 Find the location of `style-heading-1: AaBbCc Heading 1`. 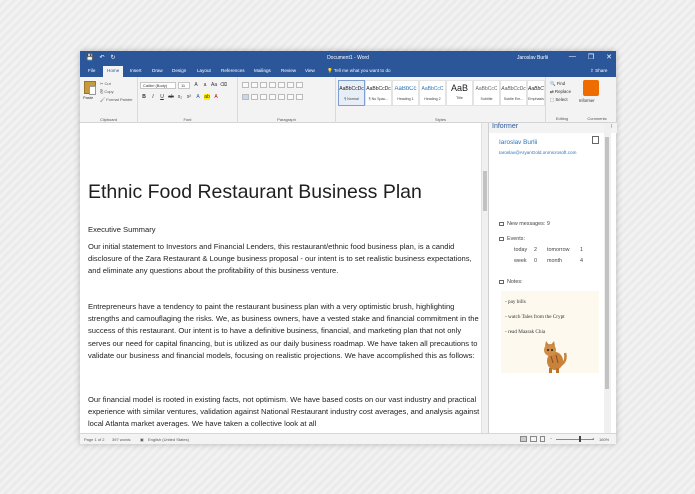

style-heading-1: AaBbCc Heading 1 is located at coordinates (405, 93).